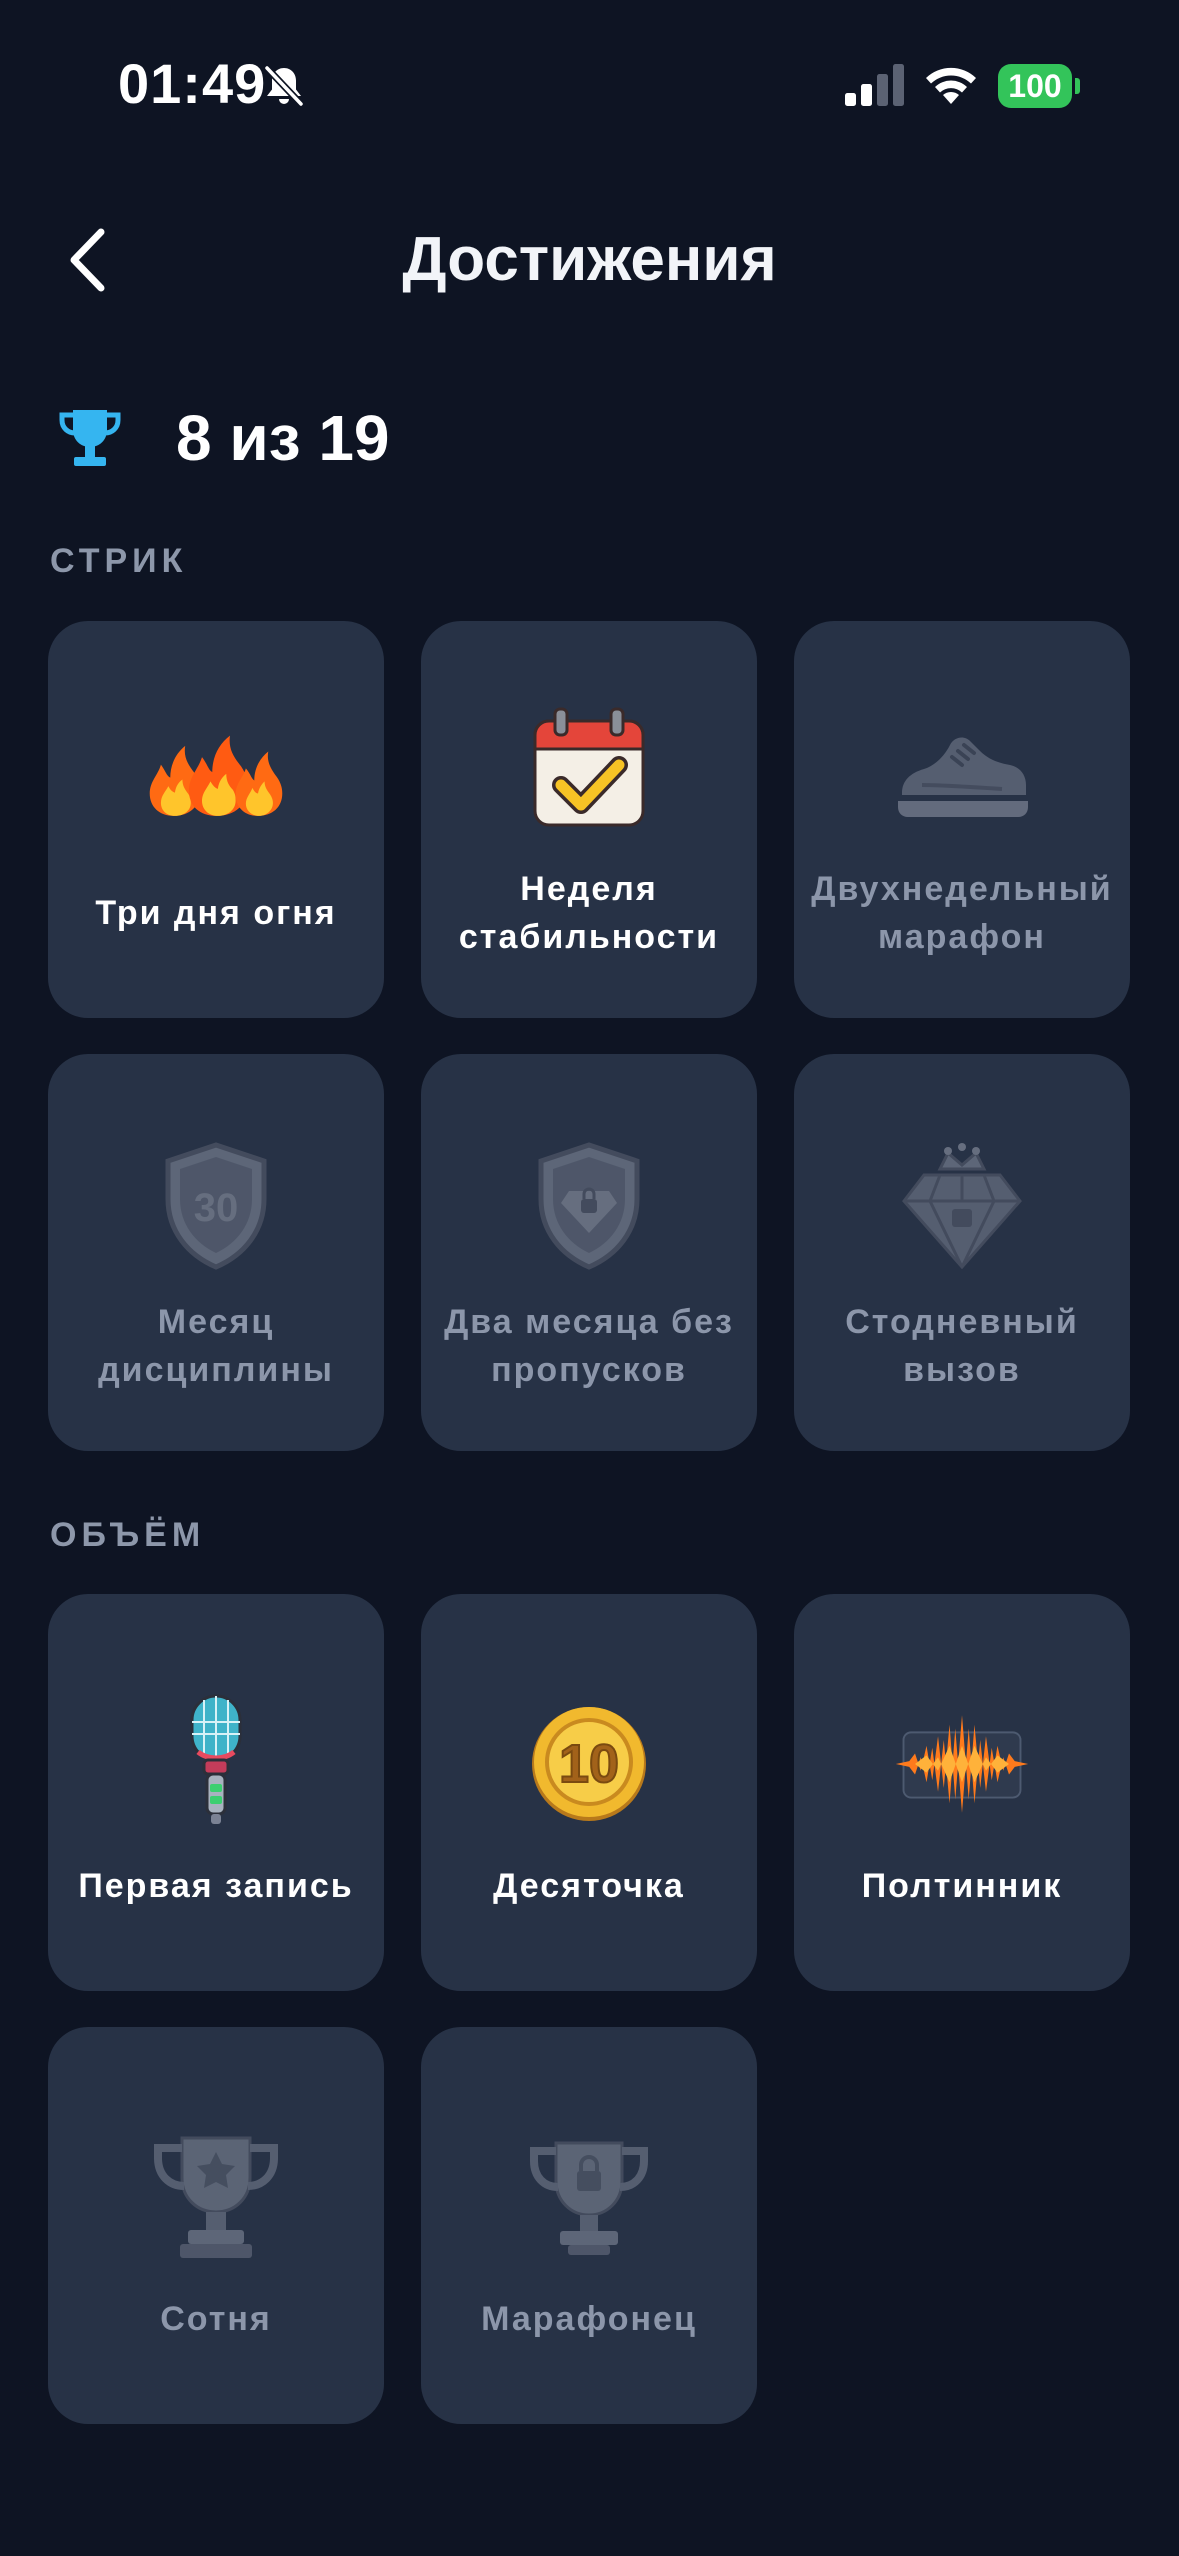 This screenshot has height=2556, width=1179. Describe the element at coordinates (216, 1886) in the screenshot. I see `achievement-label: Первая запись` at that location.